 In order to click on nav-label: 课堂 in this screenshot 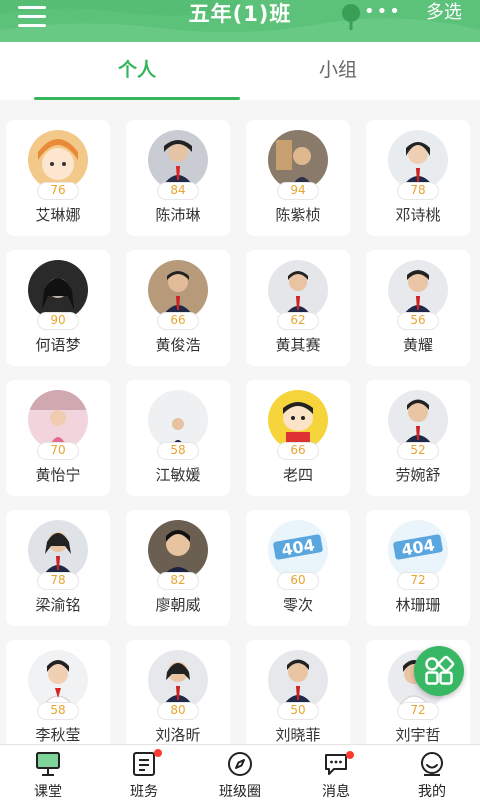, I will do `click(48, 792)`.